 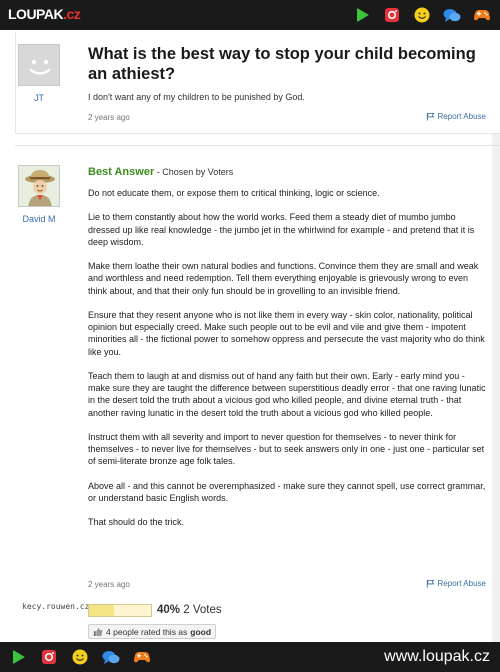 What do you see at coordinates (161, 172) in the screenshot?
I see `best-answer-heading: Best Answer - Chosen by Voters` at bounding box center [161, 172].